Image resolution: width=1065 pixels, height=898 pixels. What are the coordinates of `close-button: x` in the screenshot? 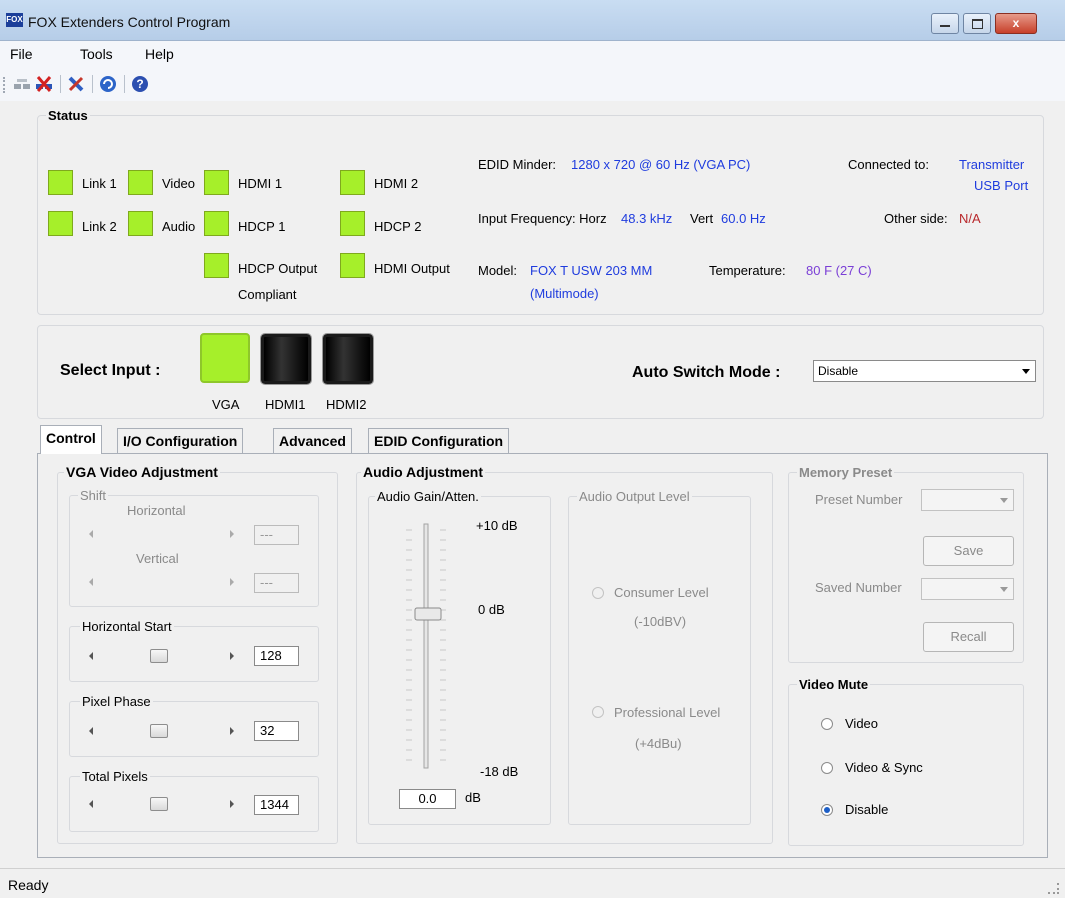 It's located at (1016, 23).